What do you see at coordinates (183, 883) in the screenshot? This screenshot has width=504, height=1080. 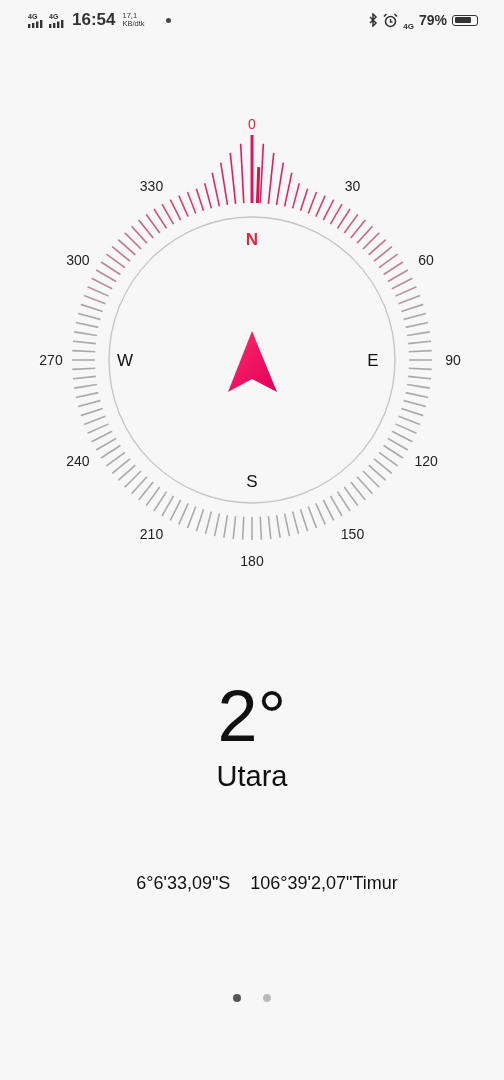 I see `latitude: 6°6'33,09"S` at bounding box center [183, 883].